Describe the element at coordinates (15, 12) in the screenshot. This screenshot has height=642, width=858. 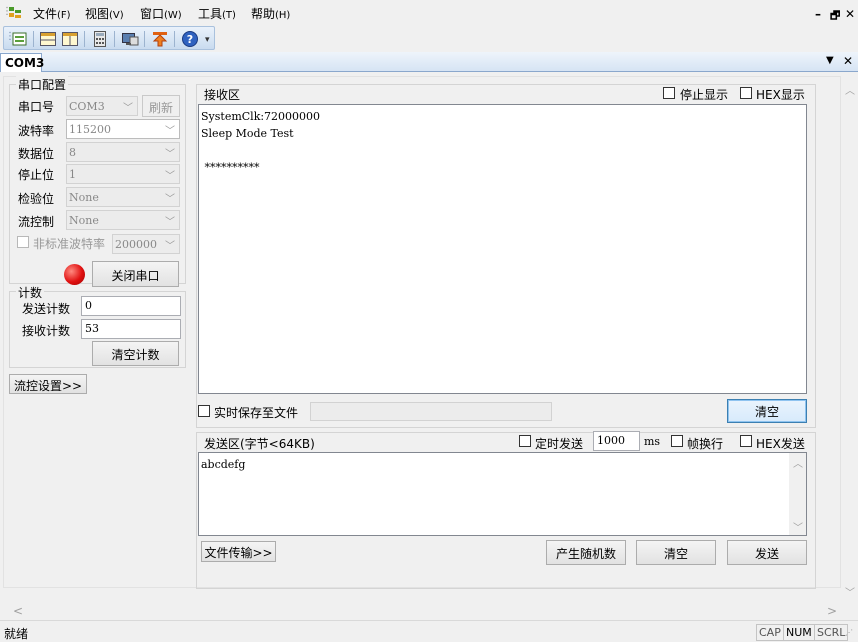
I see `app-menu-icon` at that location.